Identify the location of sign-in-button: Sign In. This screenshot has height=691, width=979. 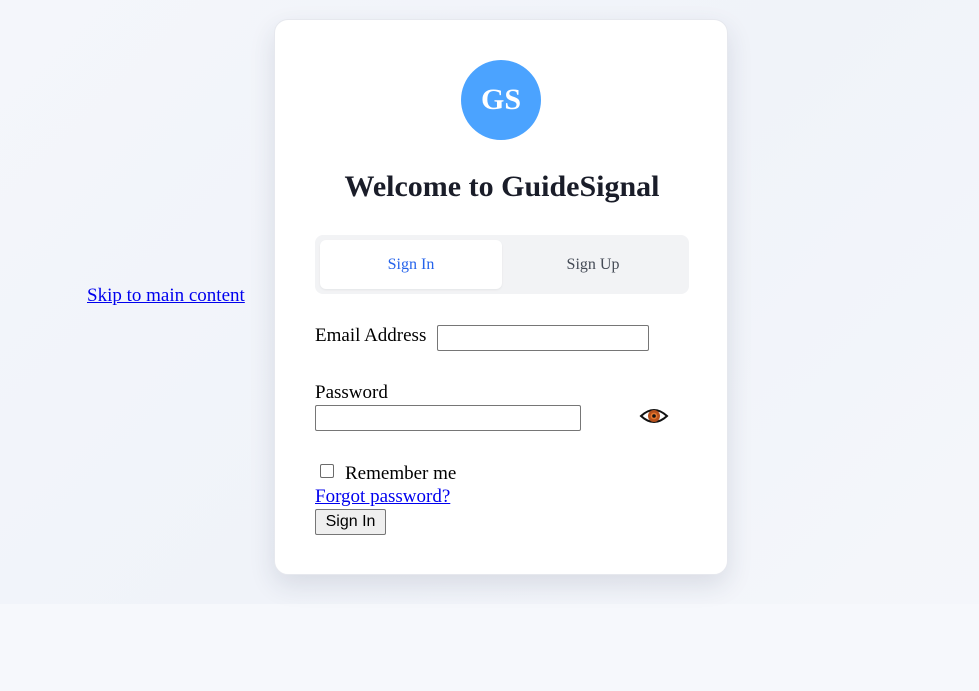
(350, 522).